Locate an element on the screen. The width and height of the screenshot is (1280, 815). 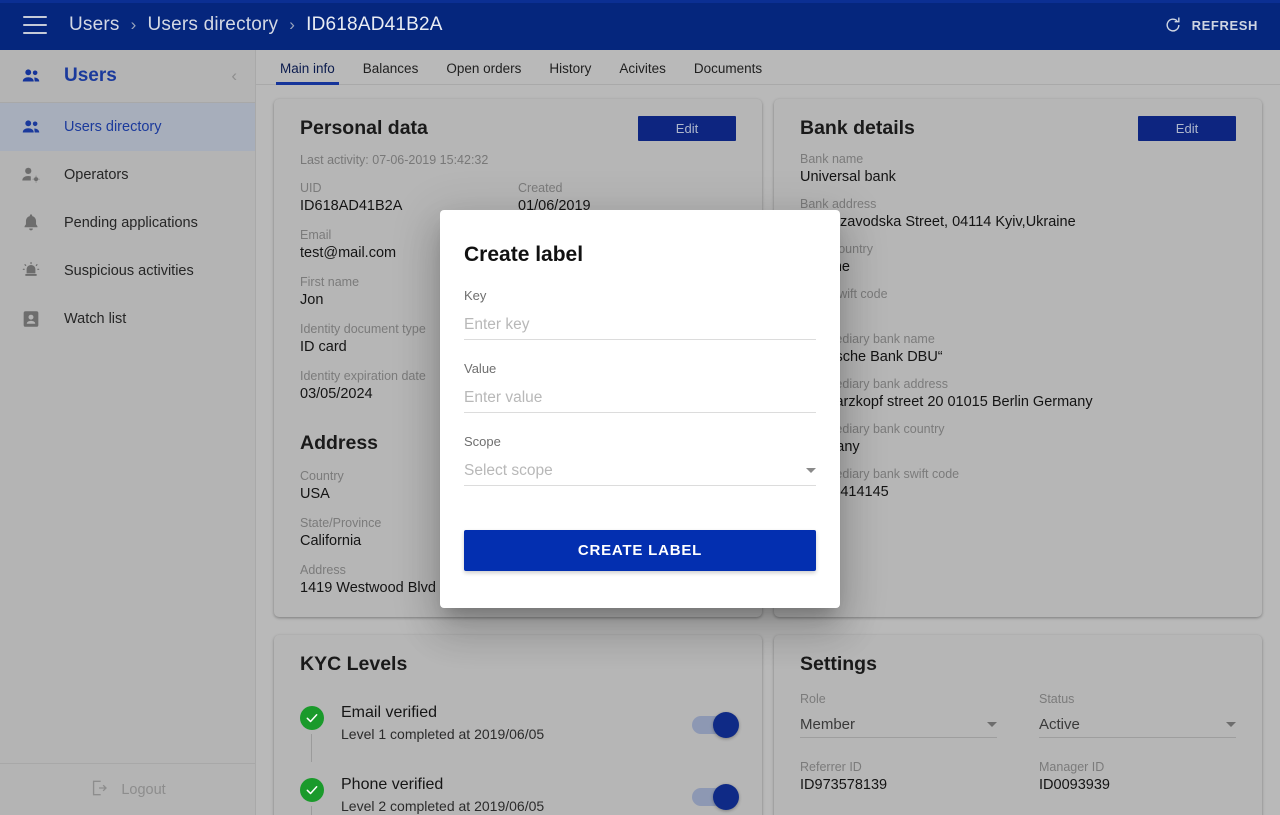
value-field-group: Value is located at coordinates (640, 387).